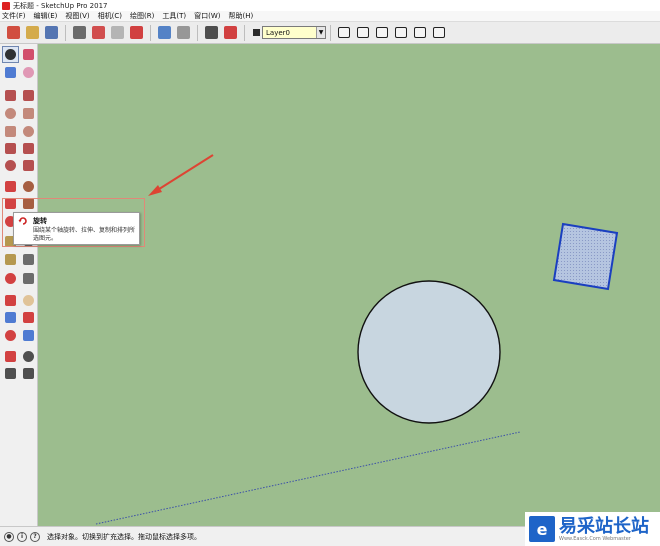 Image resolution: width=660 pixels, height=546 pixels. I want to click on menu-item: 视图(V), so click(77, 16).